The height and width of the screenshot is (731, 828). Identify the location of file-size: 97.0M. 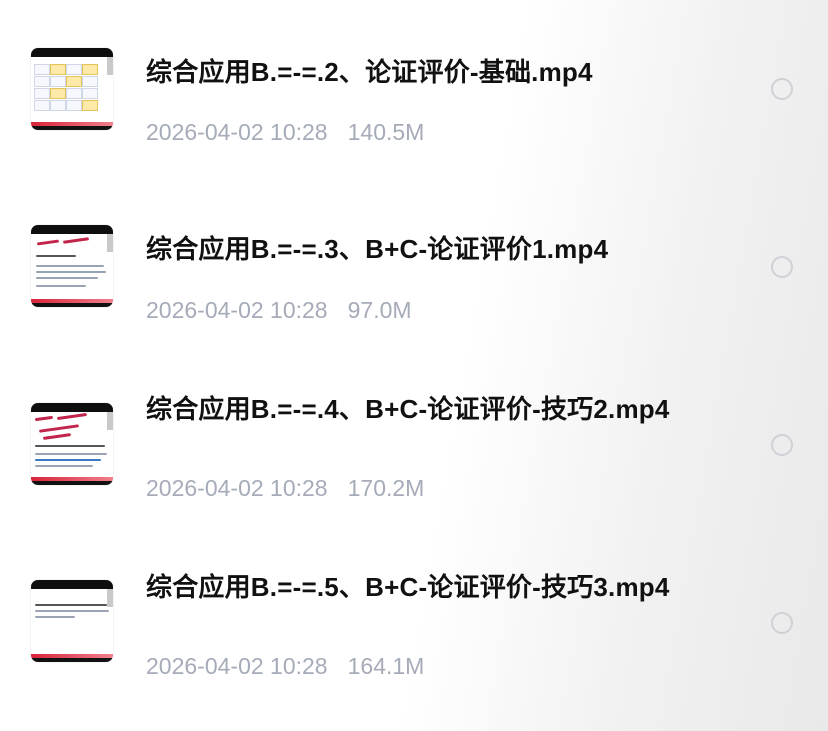
(379, 310).